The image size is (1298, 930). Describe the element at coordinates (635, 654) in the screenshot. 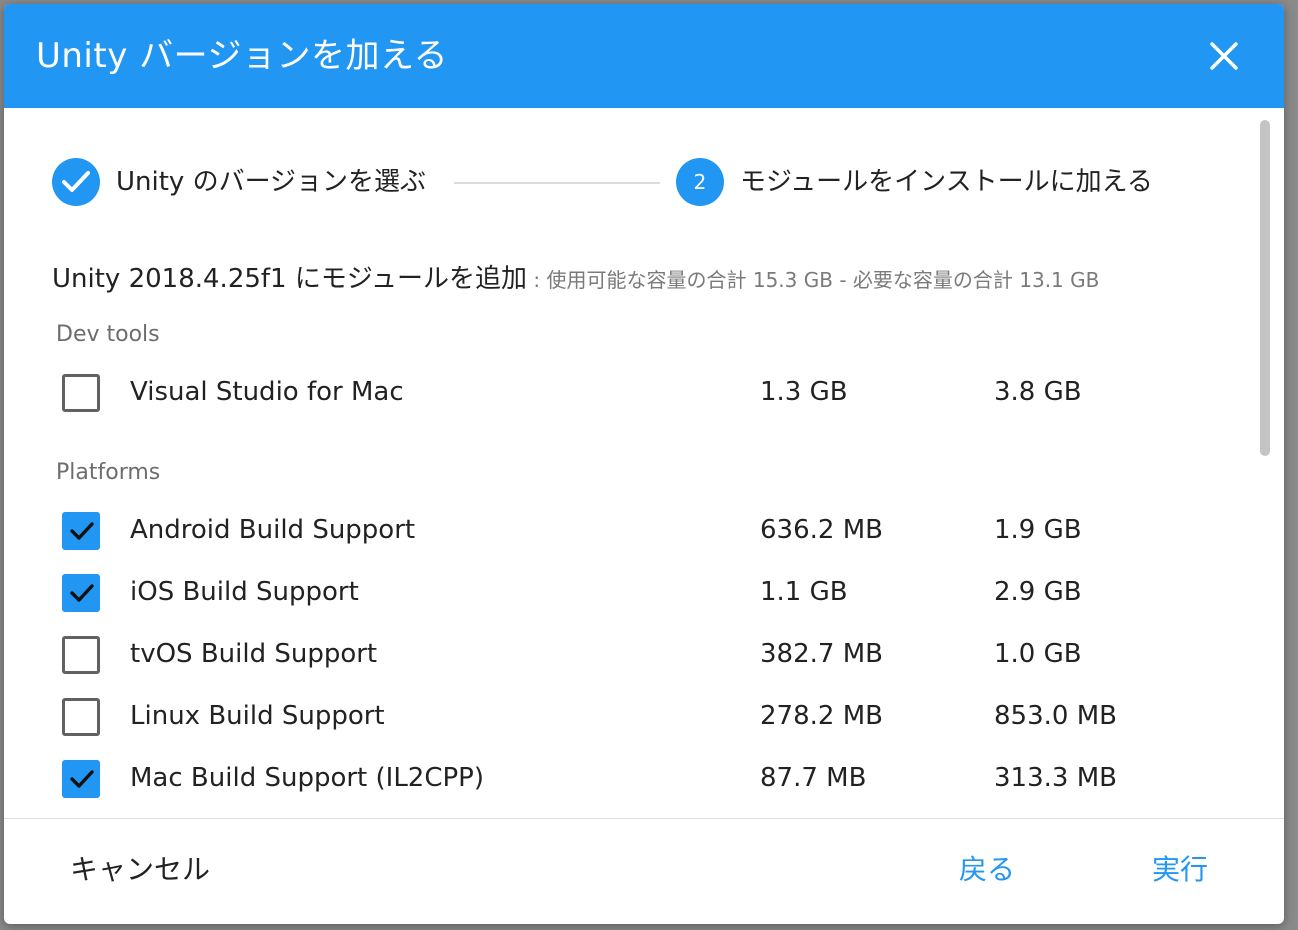

I see `module-row-tvos: tvOS Build Support 382.7 MB 1.0 GB` at that location.